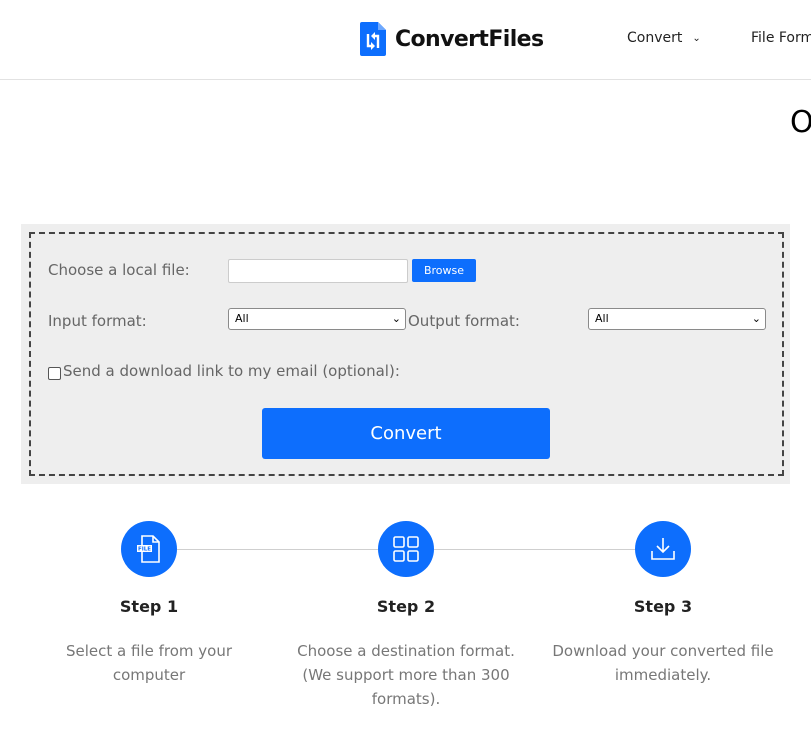  What do you see at coordinates (655, 38) in the screenshot?
I see `nav-convert-label: Convert` at bounding box center [655, 38].